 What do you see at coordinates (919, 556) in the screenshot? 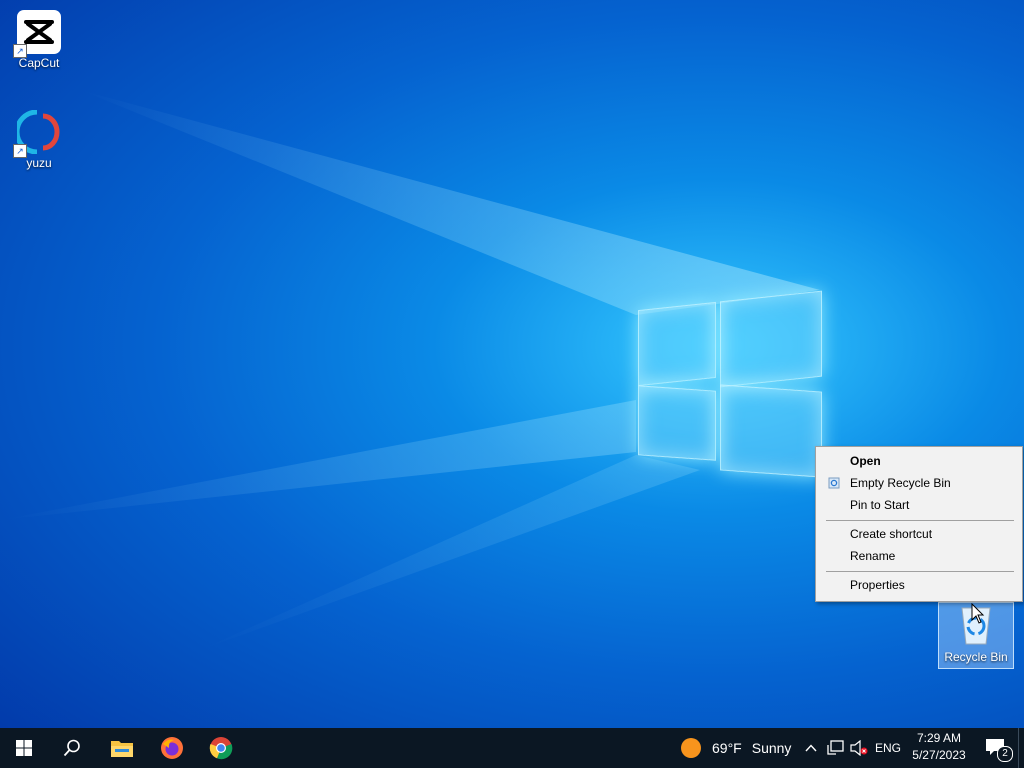
I see `menu-item-rename: Rename` at bounding box center [919, 556].